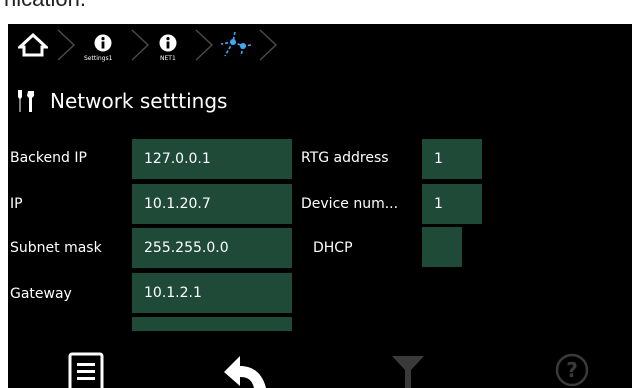 The width and height of the screenshot is (640, 388). I want to click on device-number-field: 1, so click(452, 204).